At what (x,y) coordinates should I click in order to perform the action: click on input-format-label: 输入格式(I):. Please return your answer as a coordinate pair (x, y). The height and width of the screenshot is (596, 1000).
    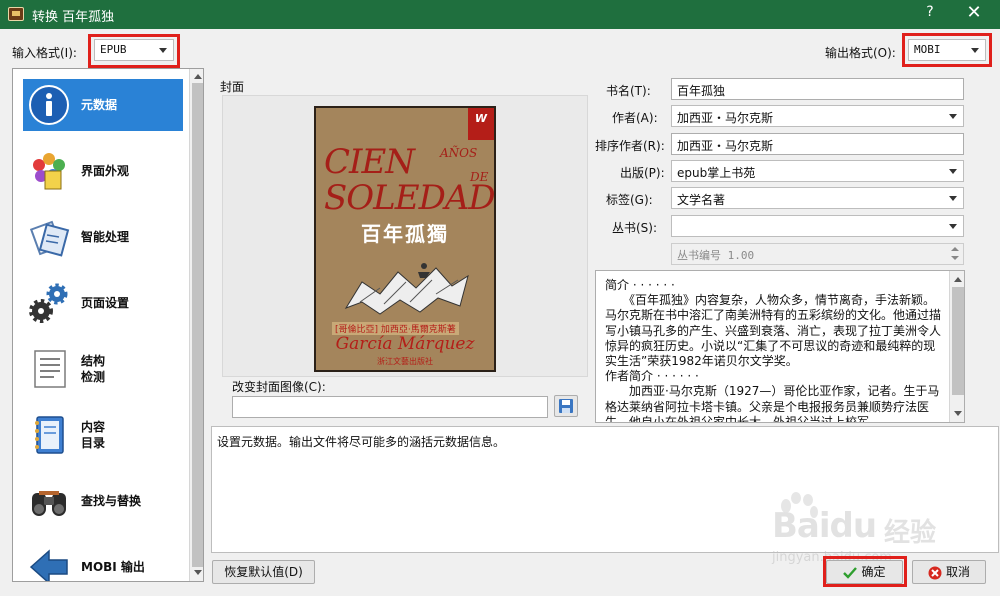
    Looking at the image, I should click on (44, 53).